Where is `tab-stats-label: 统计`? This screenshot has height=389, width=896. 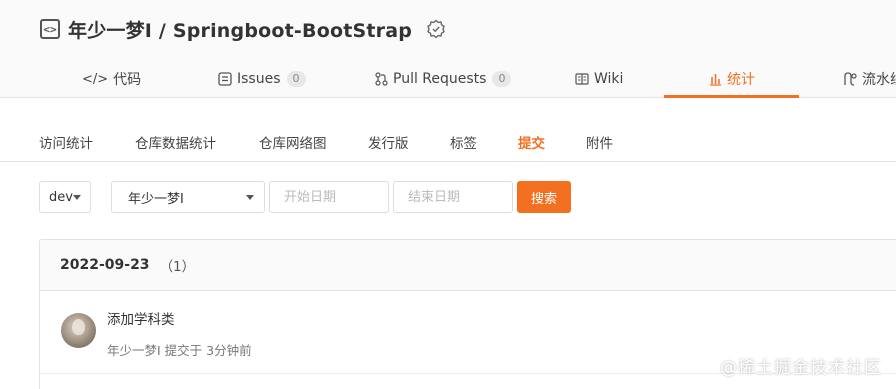 tab-stats-label: 统计 is located at coordinates (741, 80).